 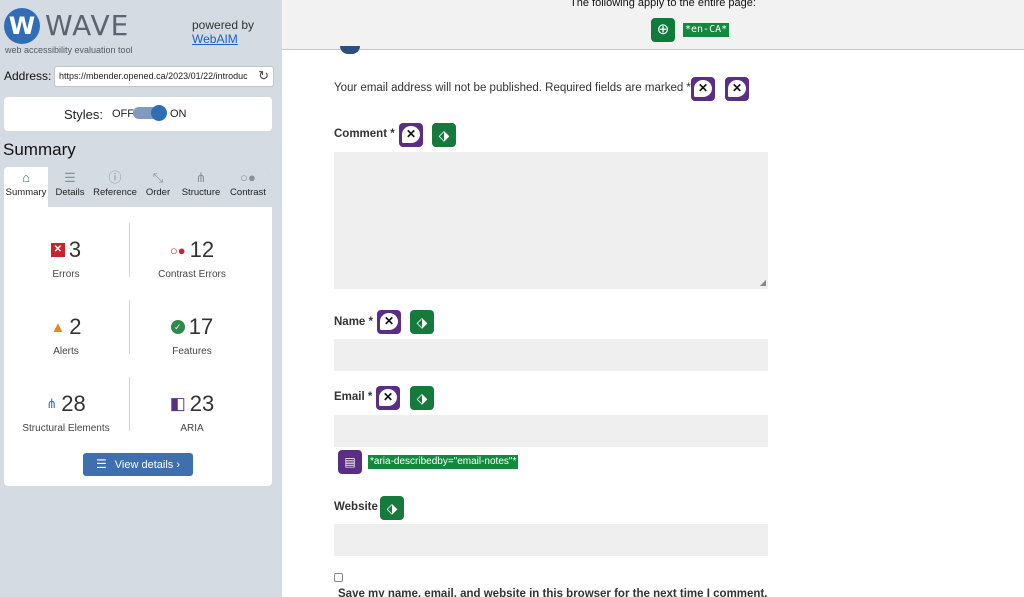 What do you see at coordinates (70, 192) in the screenshot?
I see `tab-label: Details` at bounding box center [70, 192].